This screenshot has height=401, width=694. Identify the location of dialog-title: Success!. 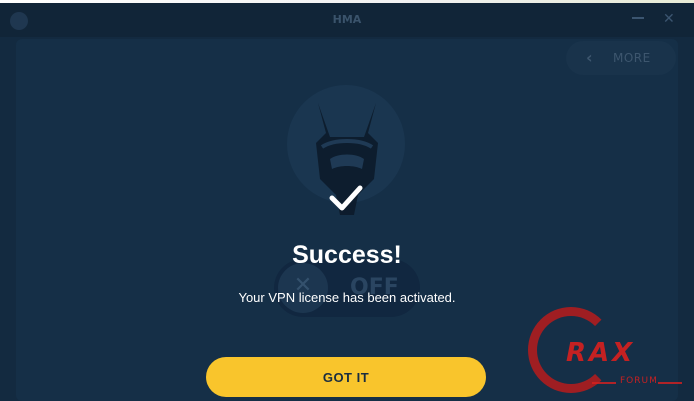
(347, 255).